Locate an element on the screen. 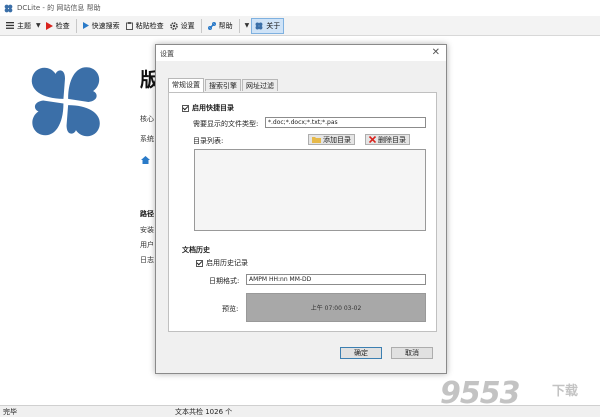 The height and width of the screenshot is (417, 600). date-format-input is located at coordinates (336, 279).